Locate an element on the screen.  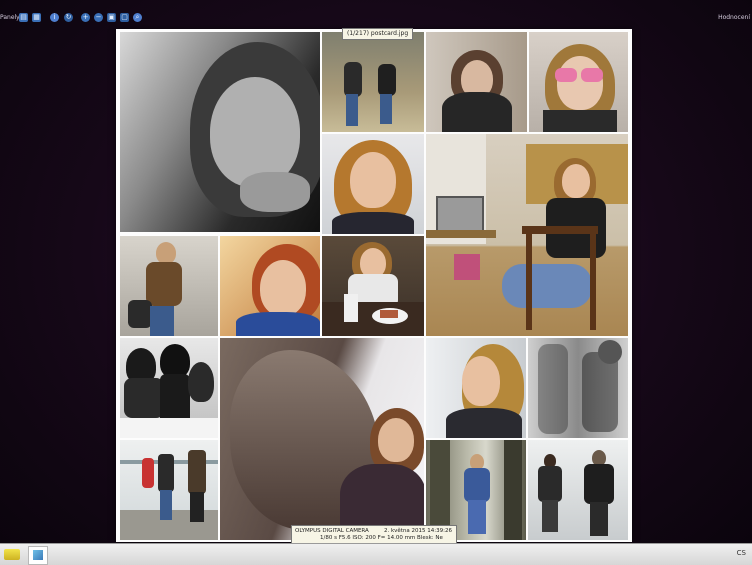
search-icon: ⌕ is located at coordinates (137, 17).